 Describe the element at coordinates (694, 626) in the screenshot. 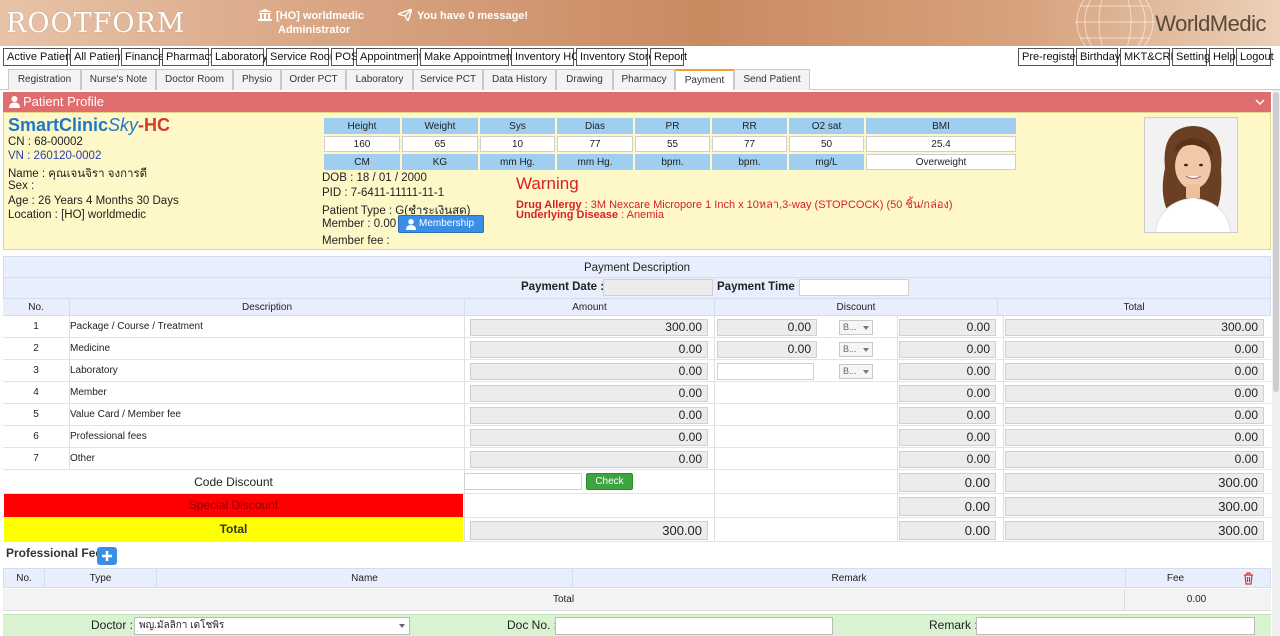

I see `docno-input` at that location.